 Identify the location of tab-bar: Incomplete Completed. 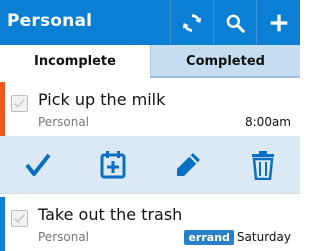
(150, 61).